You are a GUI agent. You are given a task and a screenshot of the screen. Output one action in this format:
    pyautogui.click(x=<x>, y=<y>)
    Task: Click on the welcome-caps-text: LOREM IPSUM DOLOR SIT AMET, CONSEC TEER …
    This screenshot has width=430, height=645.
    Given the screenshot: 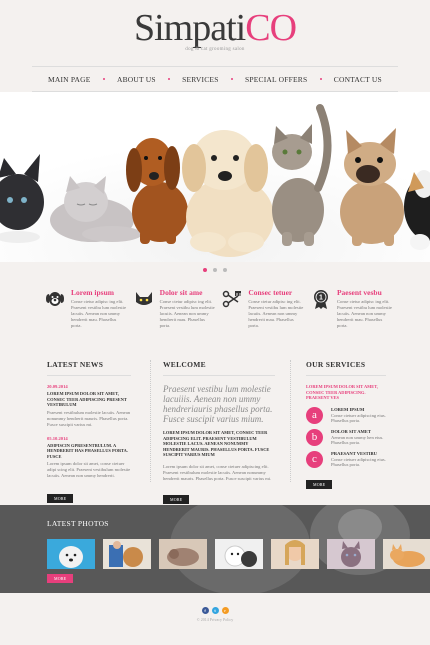 What is the action you would take?
    pyautogui.click(x=216, y=443)
    